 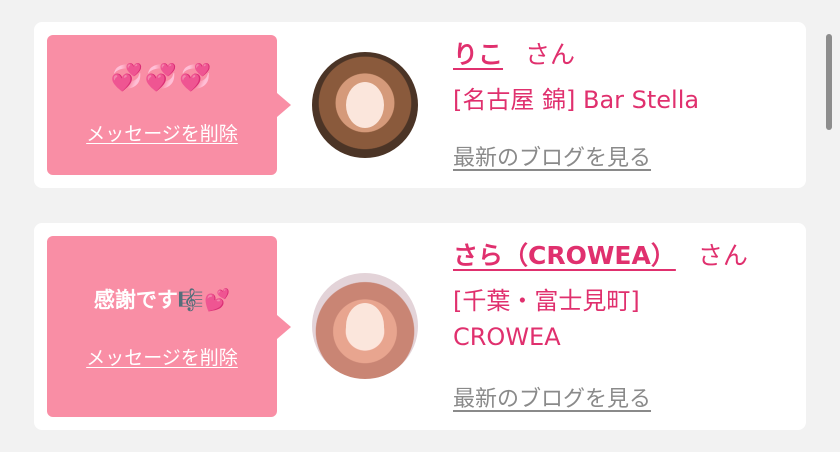 I want to click on name-row: りこ さん, so click(x=624, y=55).